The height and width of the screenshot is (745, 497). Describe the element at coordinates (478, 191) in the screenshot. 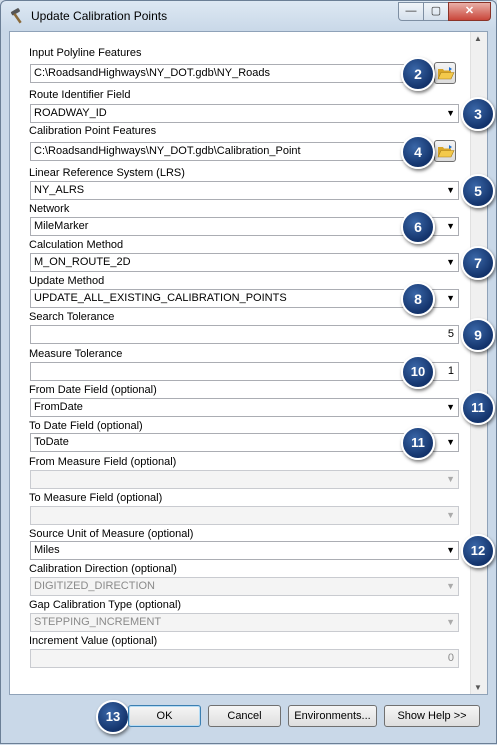

I see `callout-badge-5: 5` at that location.